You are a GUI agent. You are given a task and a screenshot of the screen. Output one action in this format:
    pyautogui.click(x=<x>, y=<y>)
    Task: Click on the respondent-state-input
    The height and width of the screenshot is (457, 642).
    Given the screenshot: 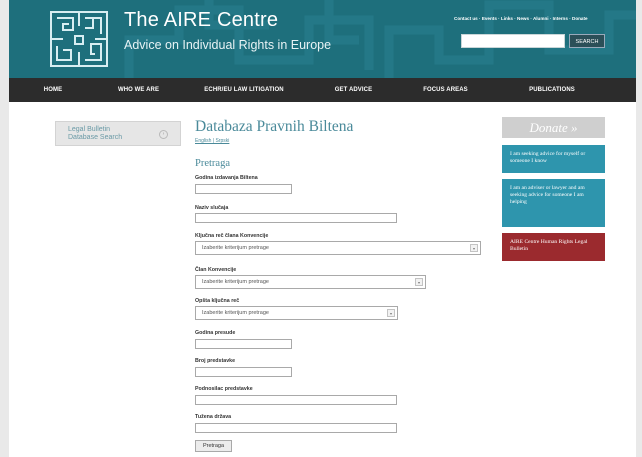 What is the action you would take?
    pyautogui.click(x=296, y=428)
    